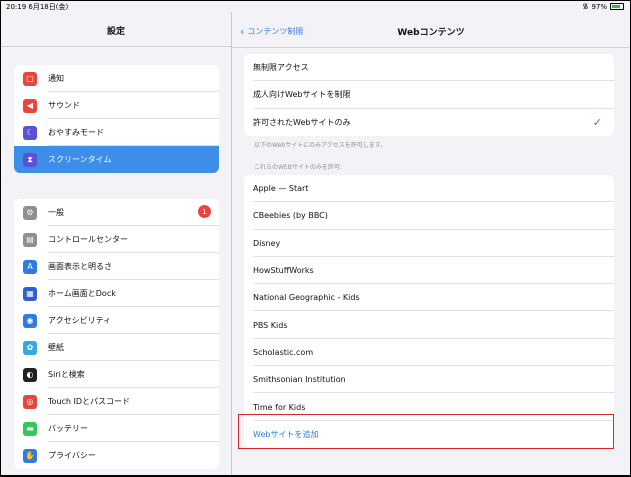 This screenshot has width=631, height=477. I want to click on sidebar-item: ◀ サウンド, so click(116, 105).